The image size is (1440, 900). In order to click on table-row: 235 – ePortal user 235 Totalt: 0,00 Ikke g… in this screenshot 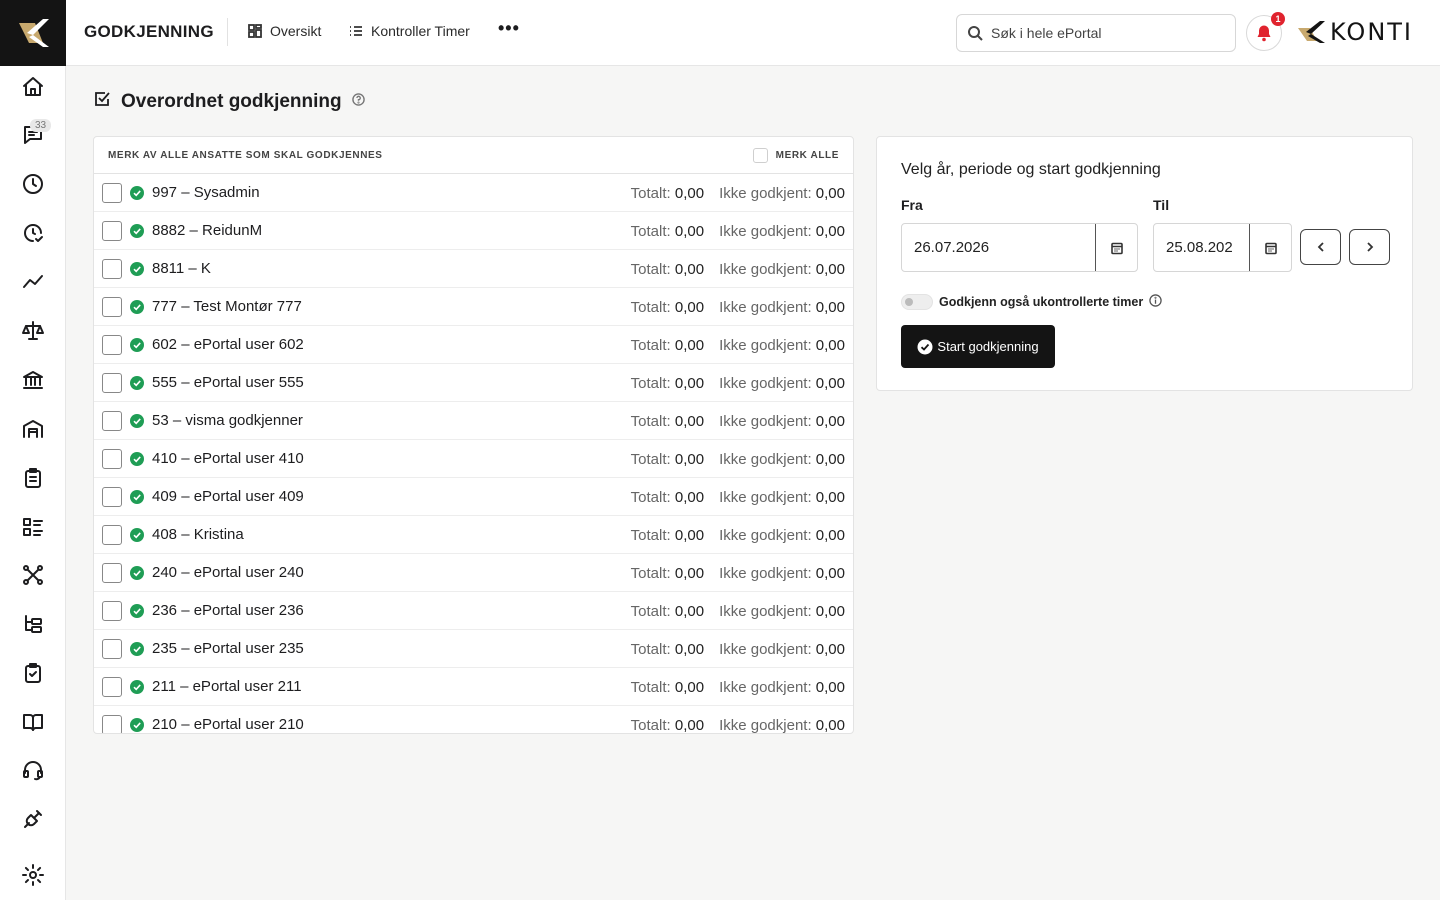, I will do `click(473, 649)`.